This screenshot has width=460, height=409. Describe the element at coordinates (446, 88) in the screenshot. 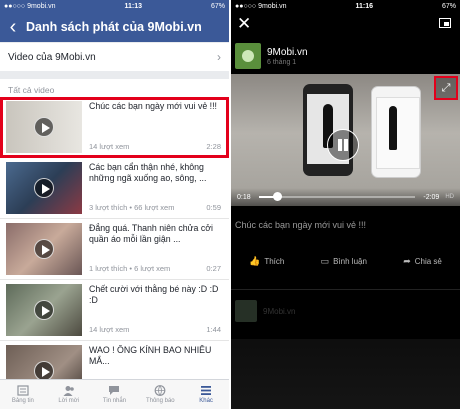

I see `fullscreen-expand-icon: ⤢` at that location.